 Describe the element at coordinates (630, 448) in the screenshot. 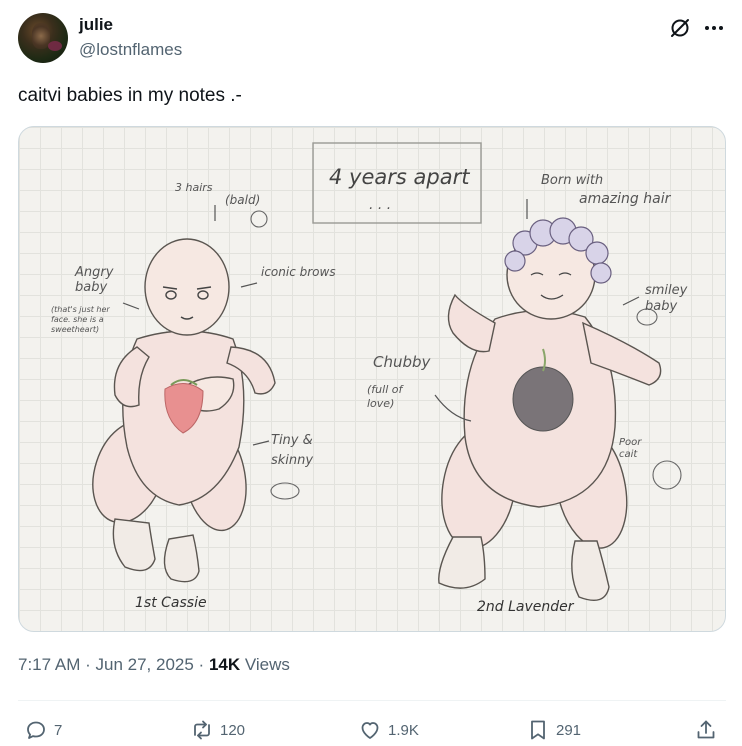

I see `note-poor-cait: Poor cait` at that location.